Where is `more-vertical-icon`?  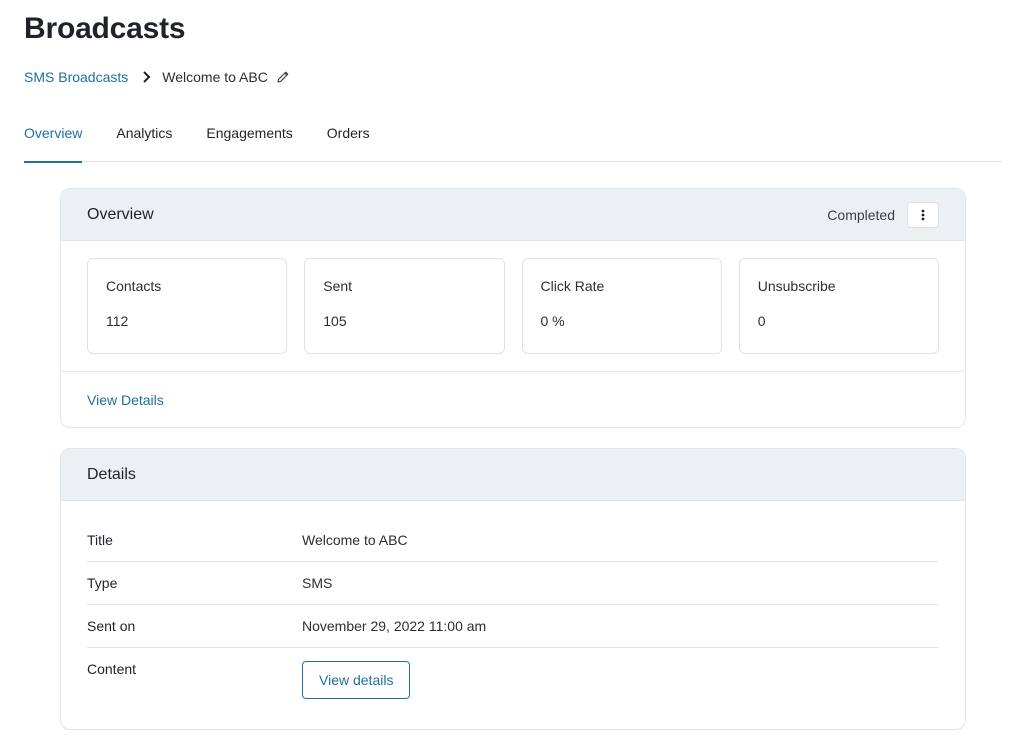
more-vertical-icon is located at coordinates (923, 214).